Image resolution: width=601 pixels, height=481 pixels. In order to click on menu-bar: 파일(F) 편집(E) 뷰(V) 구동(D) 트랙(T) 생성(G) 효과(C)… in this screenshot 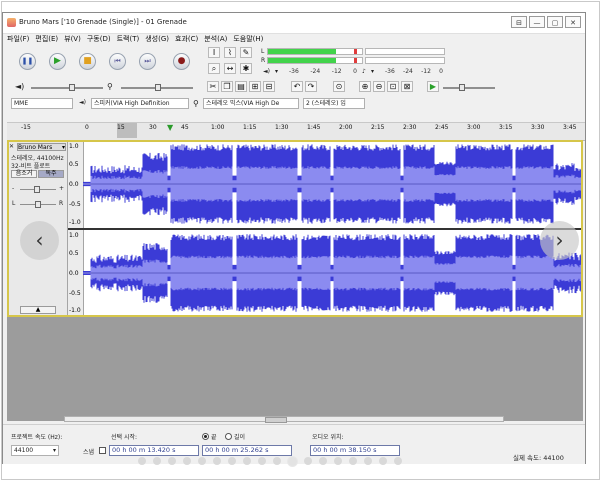, I will do `click(294, 39)`.